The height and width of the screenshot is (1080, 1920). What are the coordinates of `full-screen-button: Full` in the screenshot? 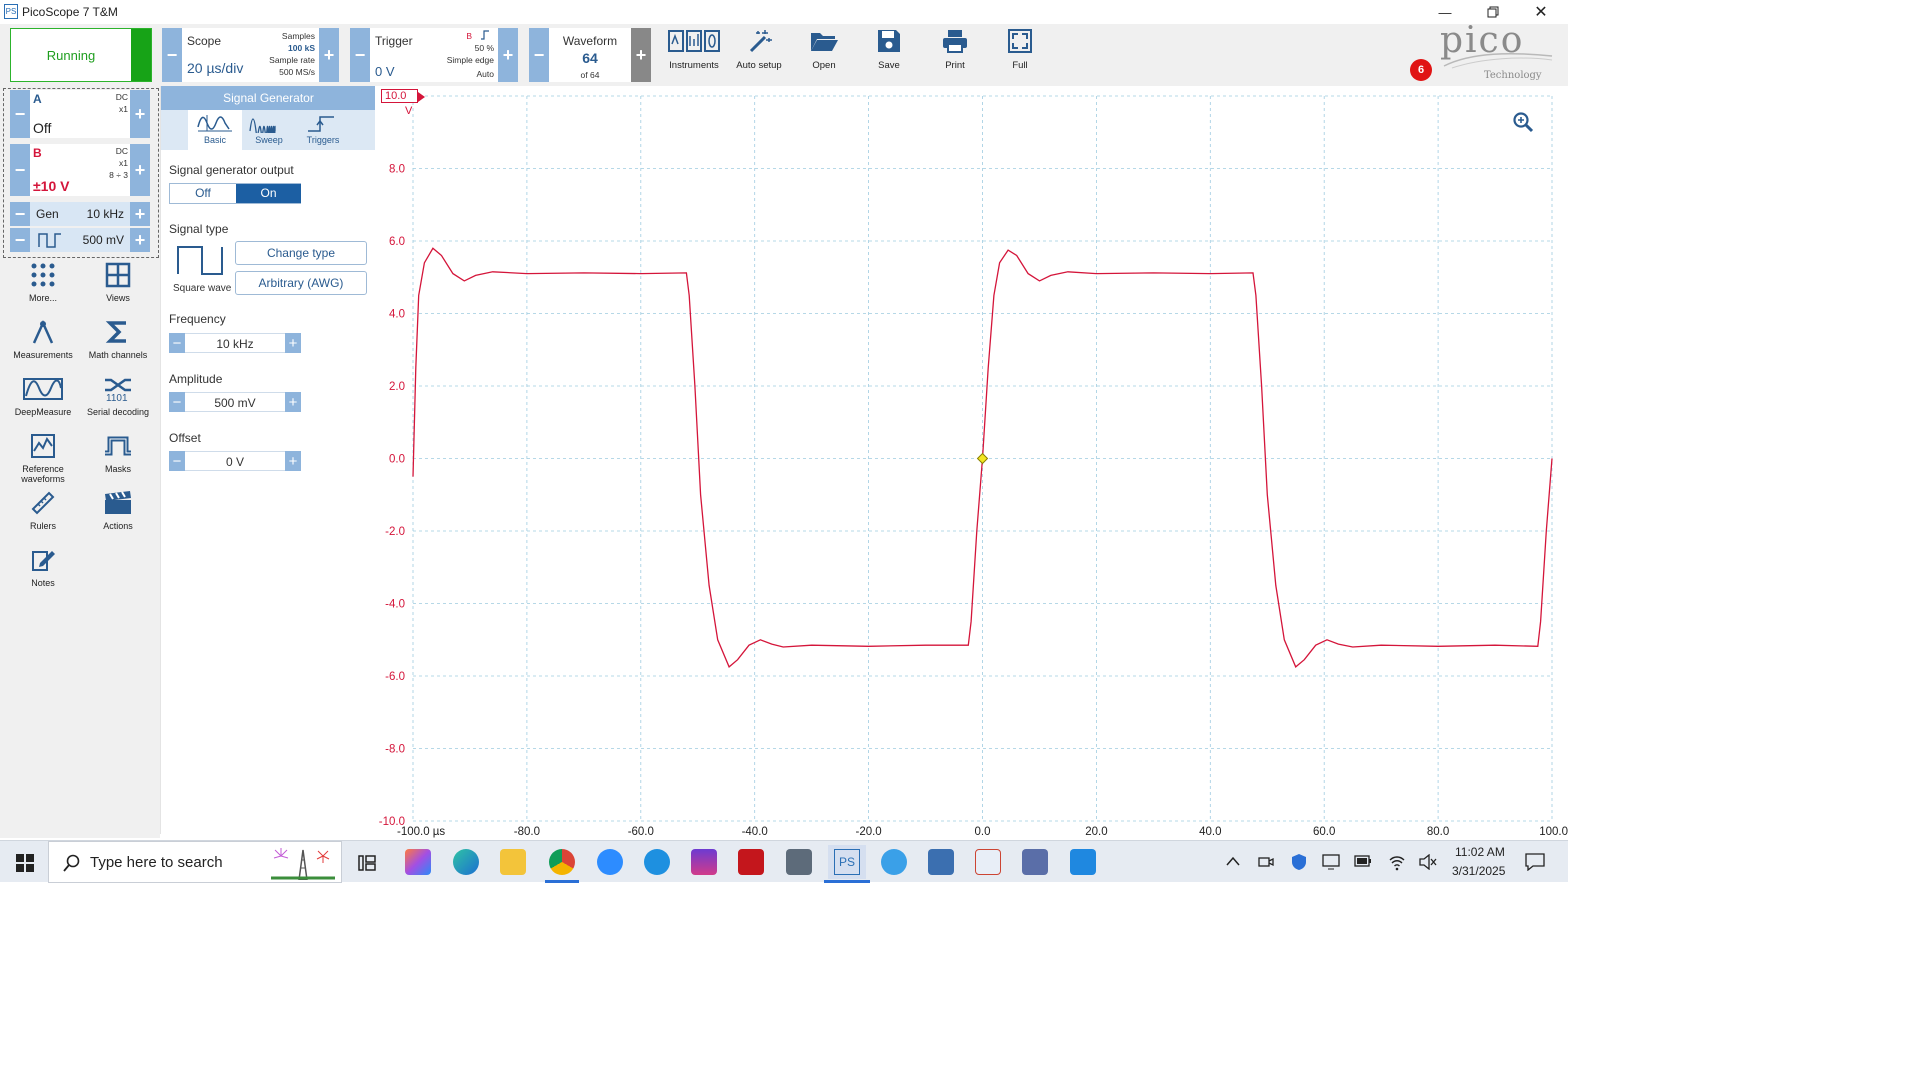 It's located at (1020, 49).